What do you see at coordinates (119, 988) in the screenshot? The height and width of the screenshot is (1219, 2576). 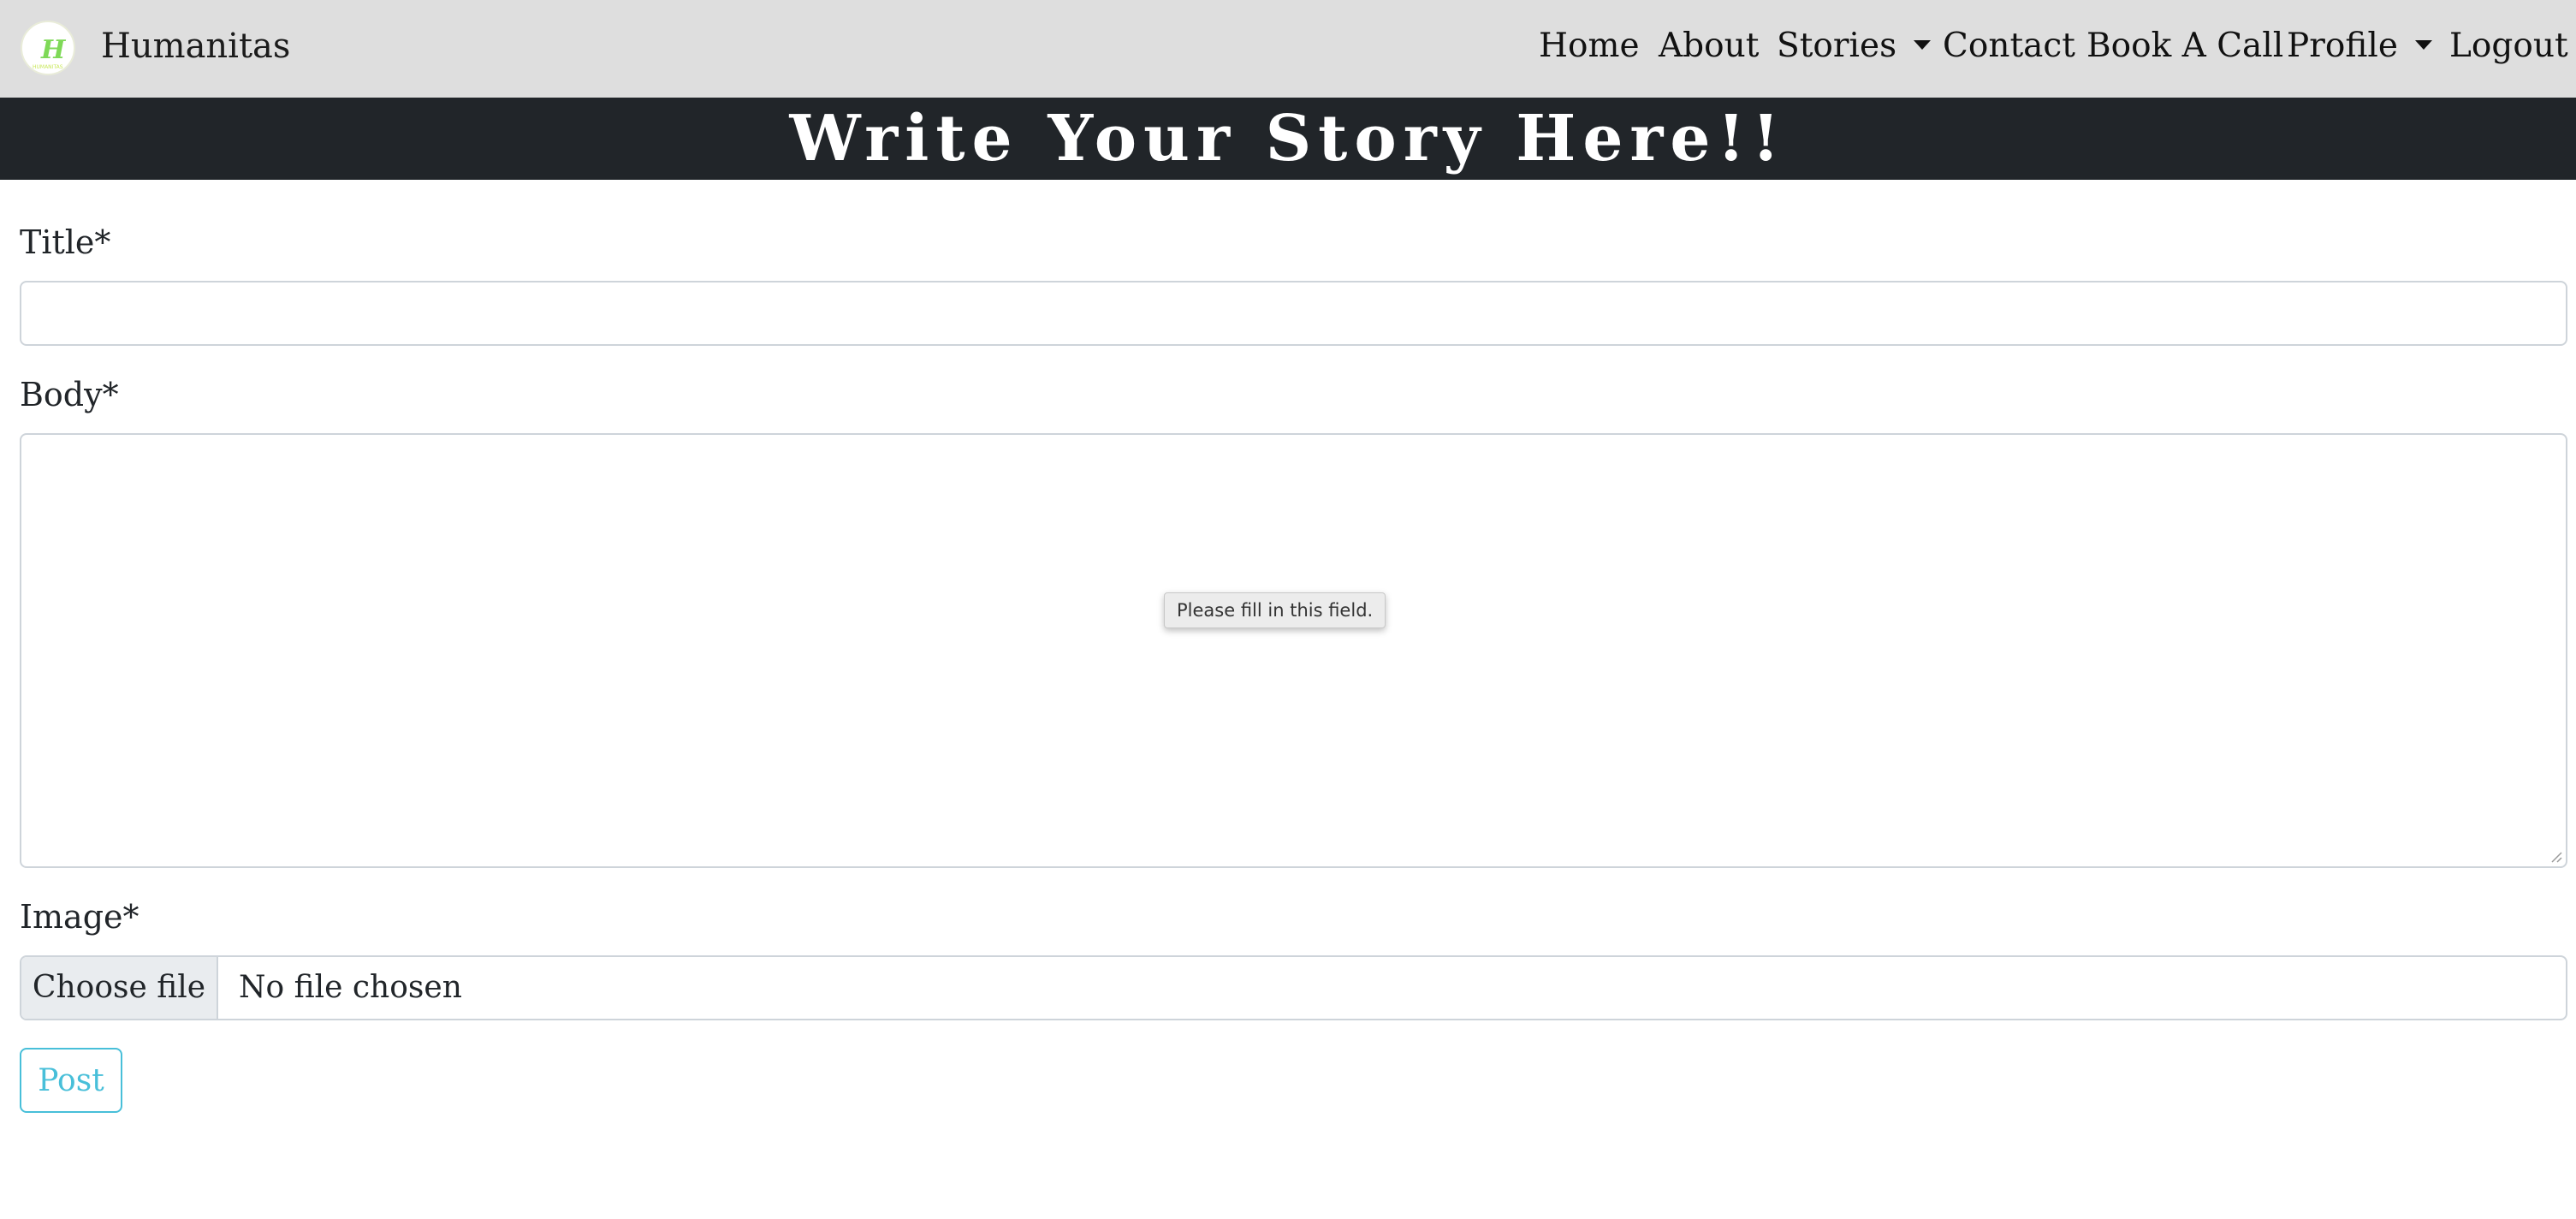 I see `choose-file-button: Choose file` at bounding box center [119, 988].